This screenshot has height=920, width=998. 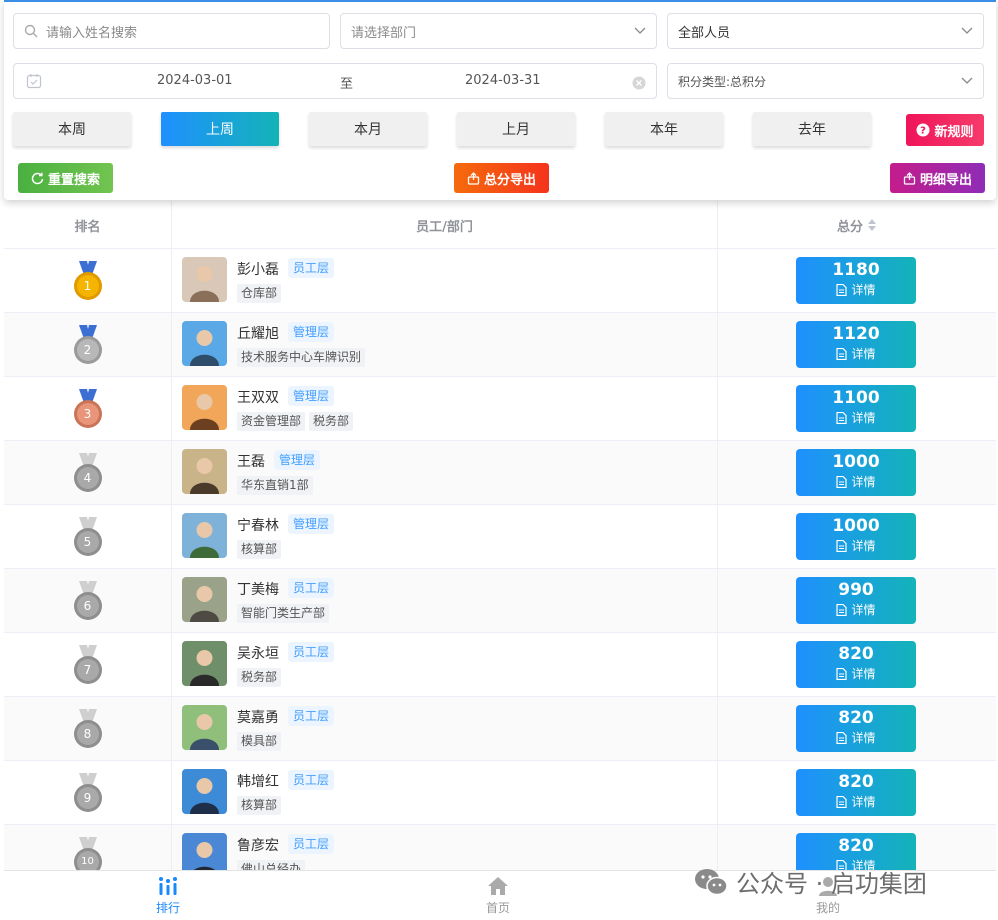 What do you see at coordinates (220, 129) in the screenshot?
I see `period-last-week-button: 上周` at bounding box center [220, 129].